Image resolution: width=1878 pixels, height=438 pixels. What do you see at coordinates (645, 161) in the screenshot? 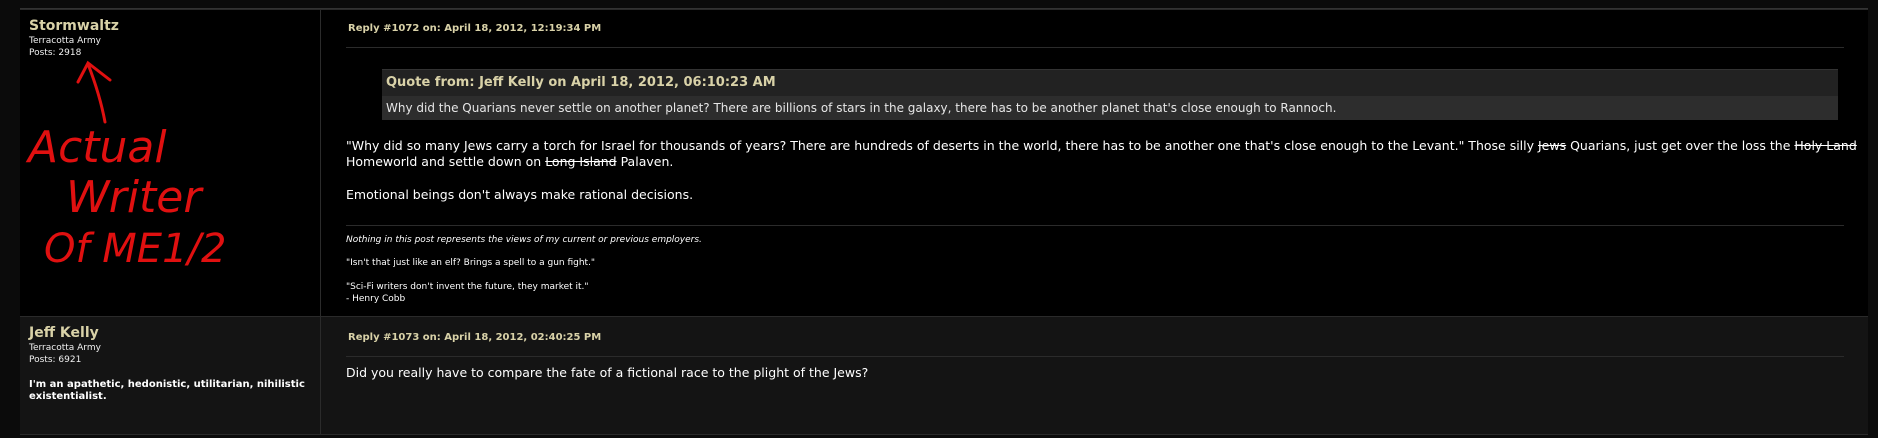
I see `body-text: Palaven.` at bounding box center [645, 161].